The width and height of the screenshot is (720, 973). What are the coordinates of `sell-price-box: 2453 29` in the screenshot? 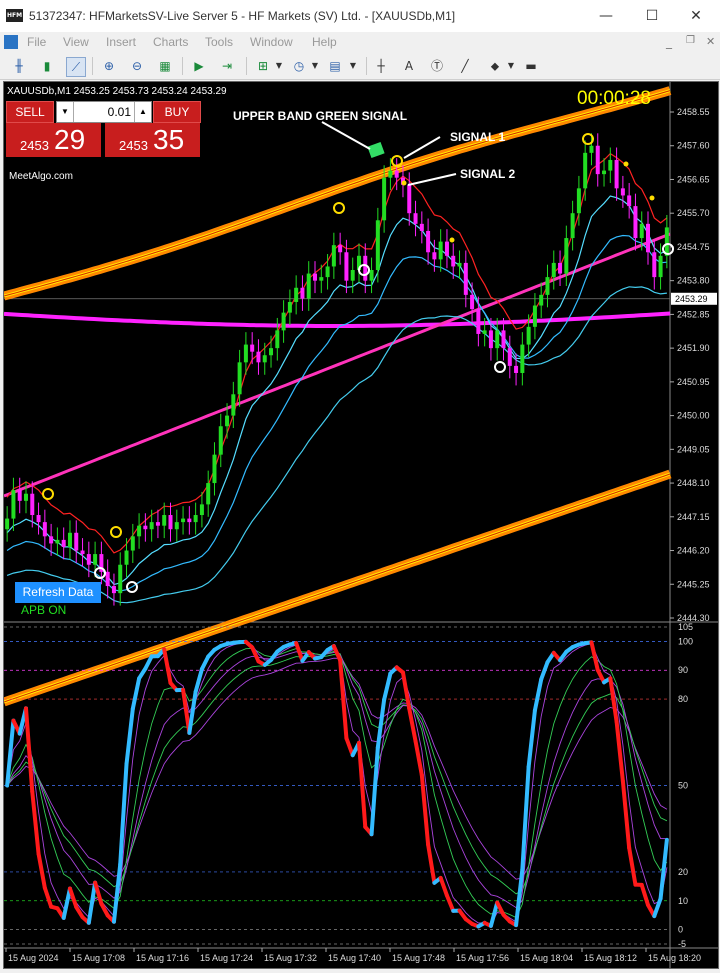 It's located at (53, 140).